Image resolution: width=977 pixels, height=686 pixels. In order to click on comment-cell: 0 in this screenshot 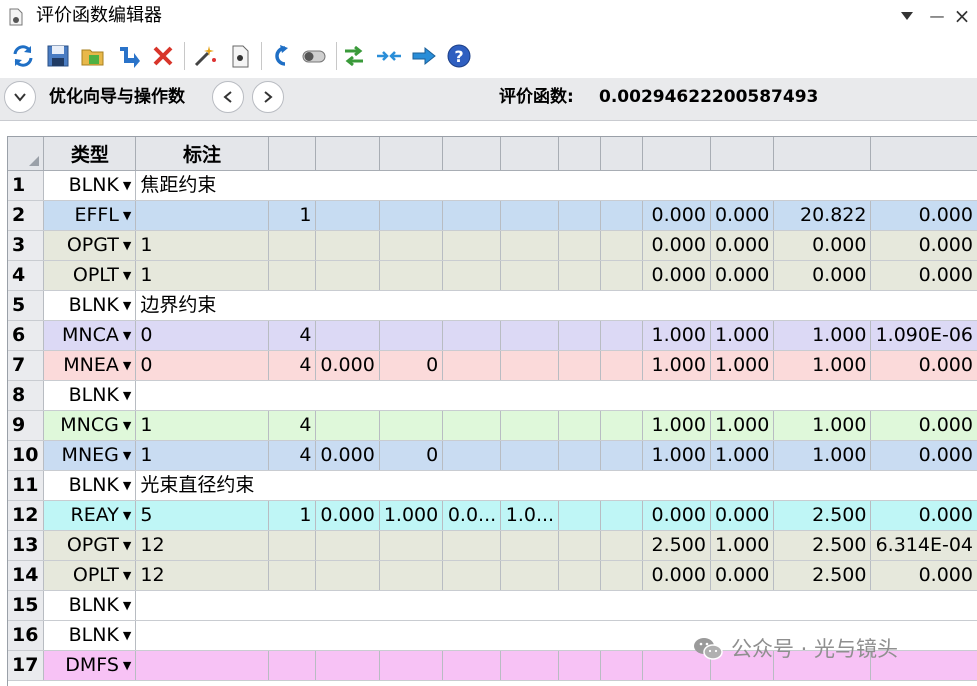, I will do `click(202, 365)`.